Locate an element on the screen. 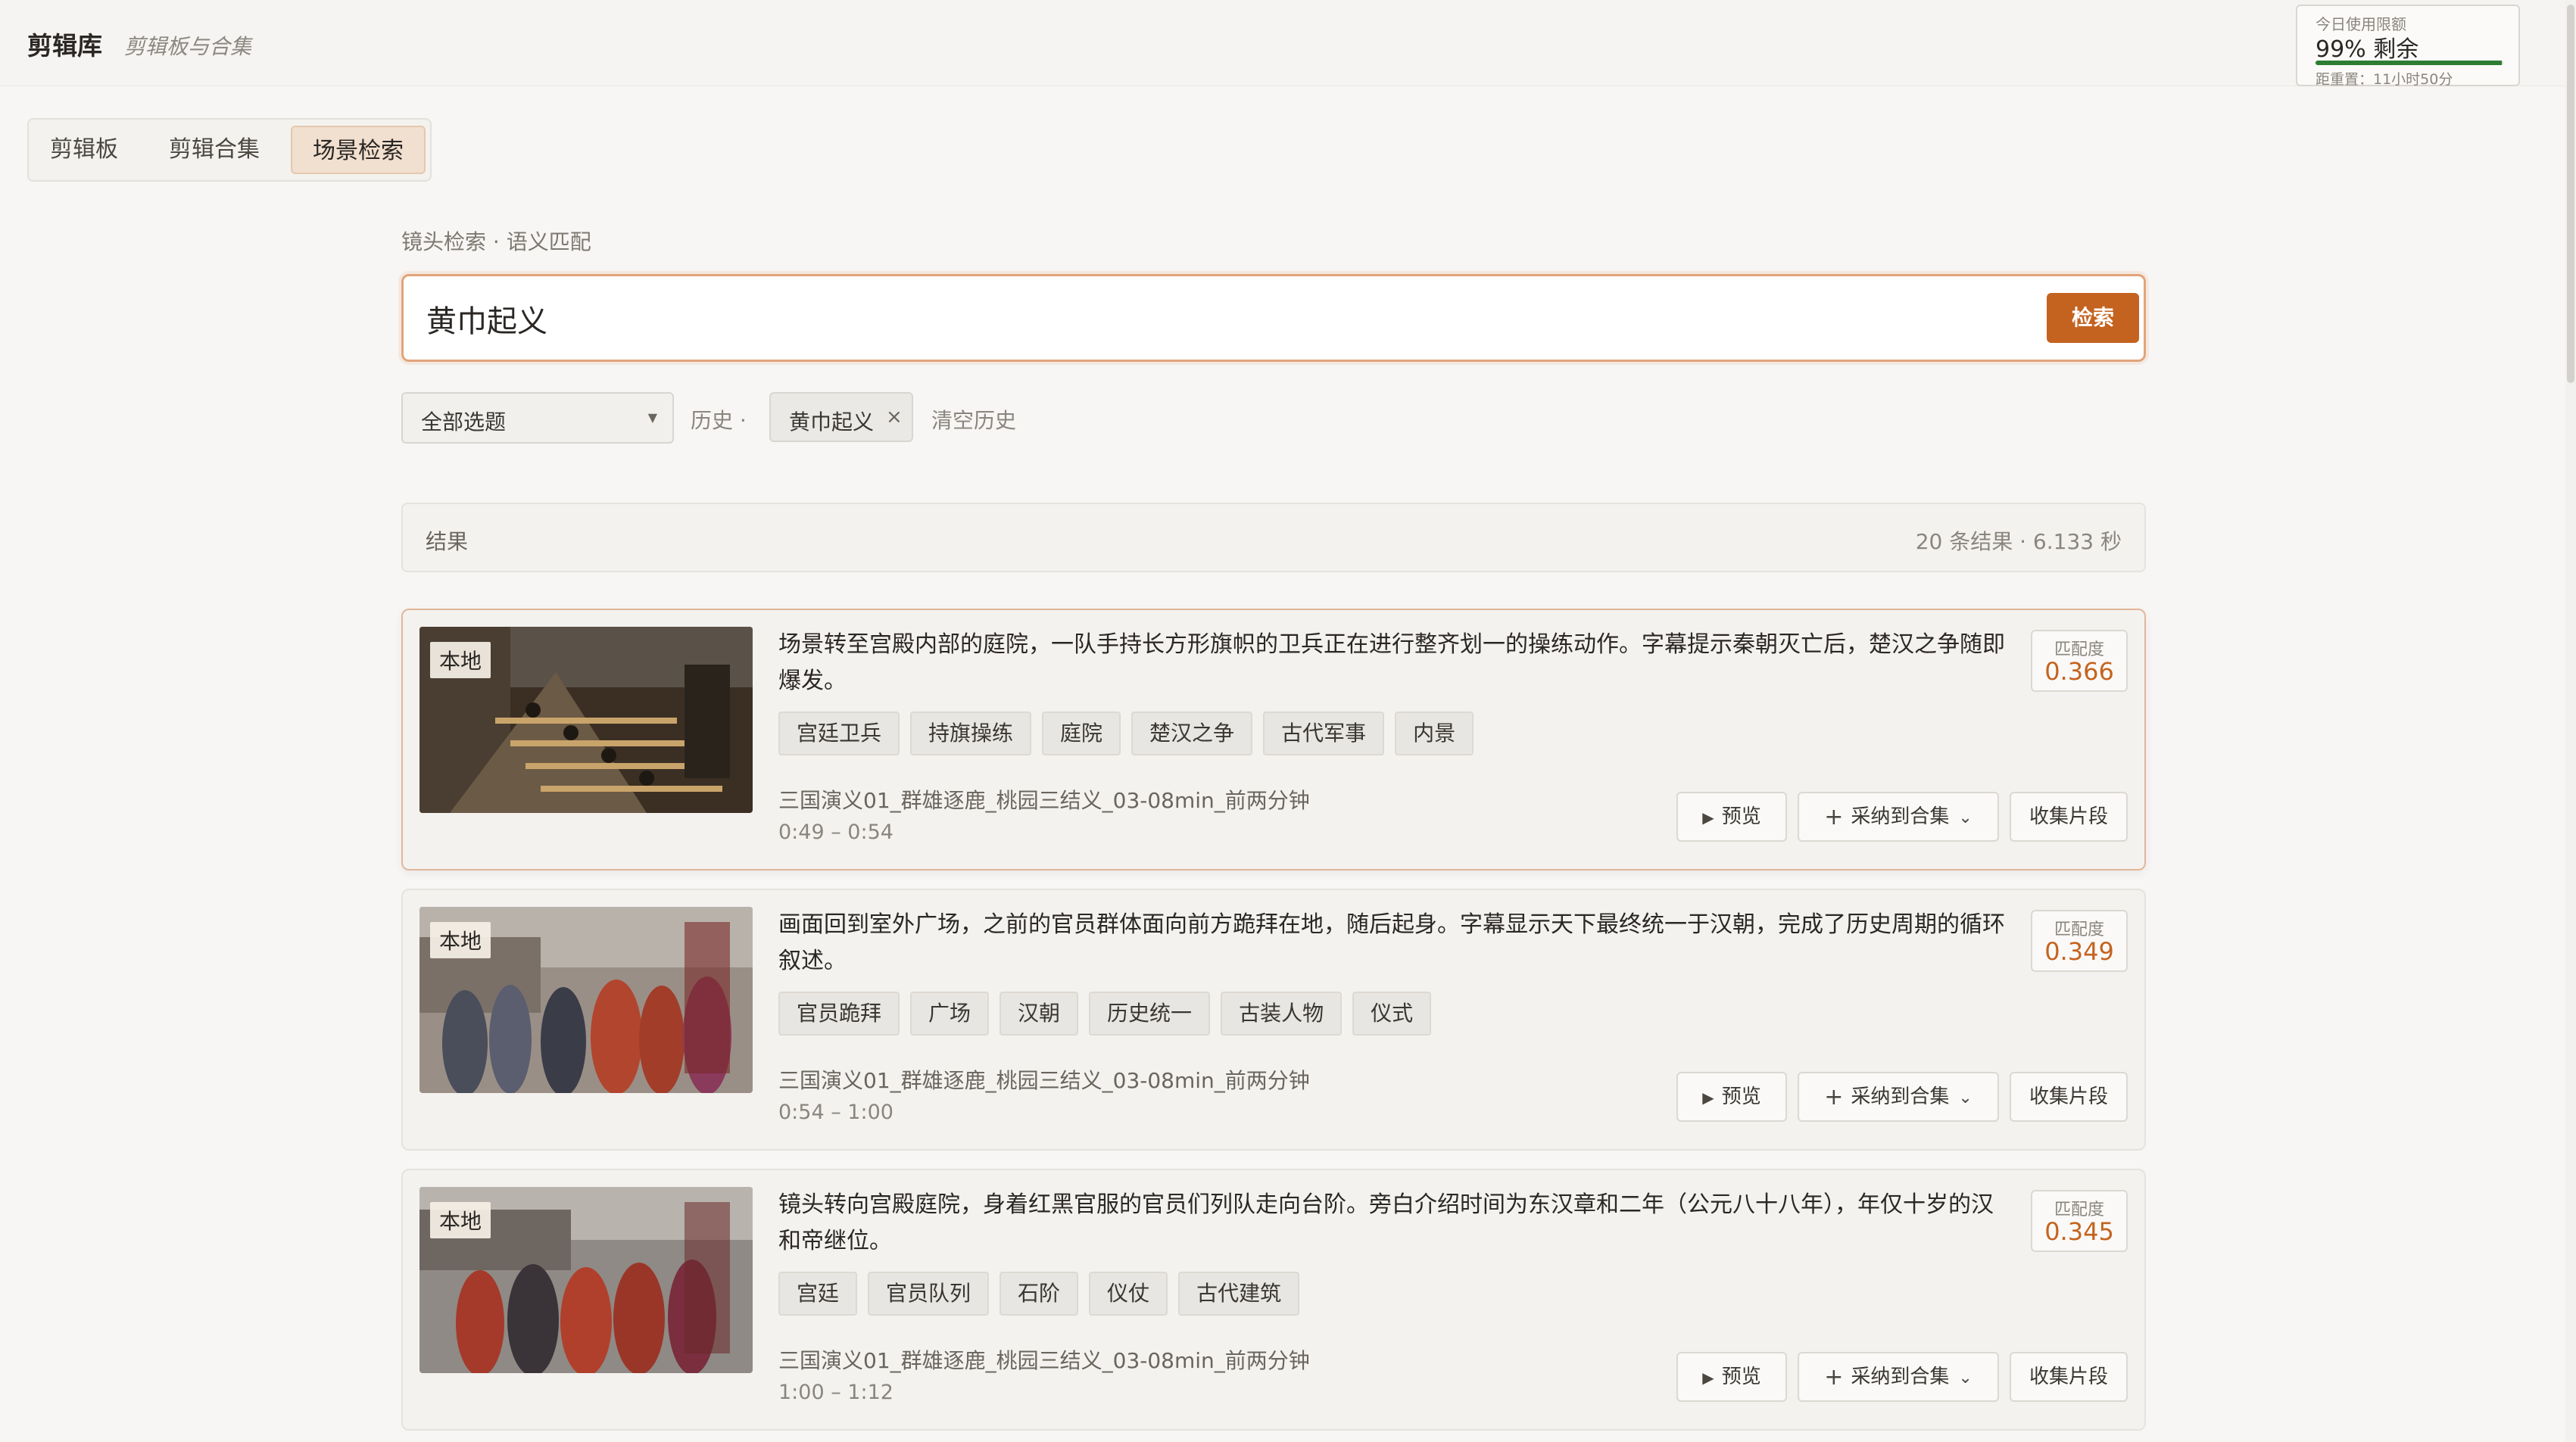  tag: 古代建筑 is located at coordinates (1239, 1294).